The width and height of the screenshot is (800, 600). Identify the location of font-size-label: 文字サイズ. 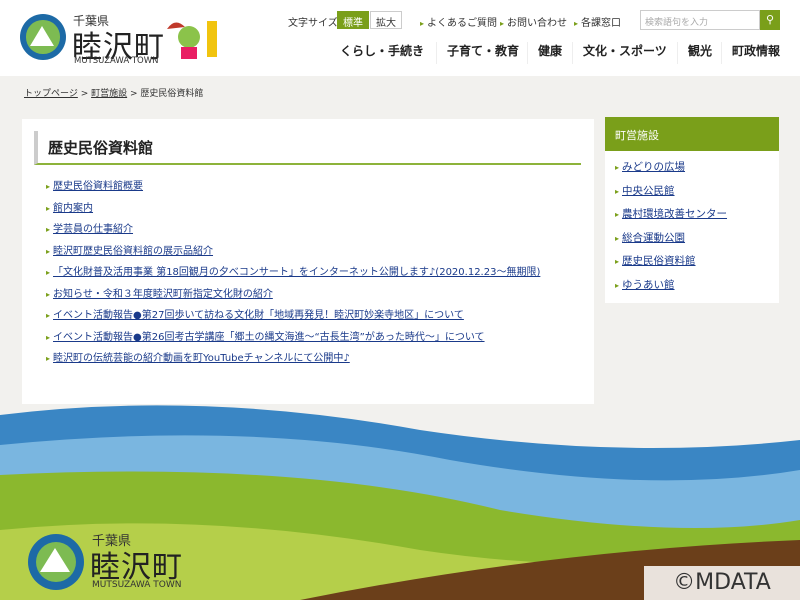
(313, 23).